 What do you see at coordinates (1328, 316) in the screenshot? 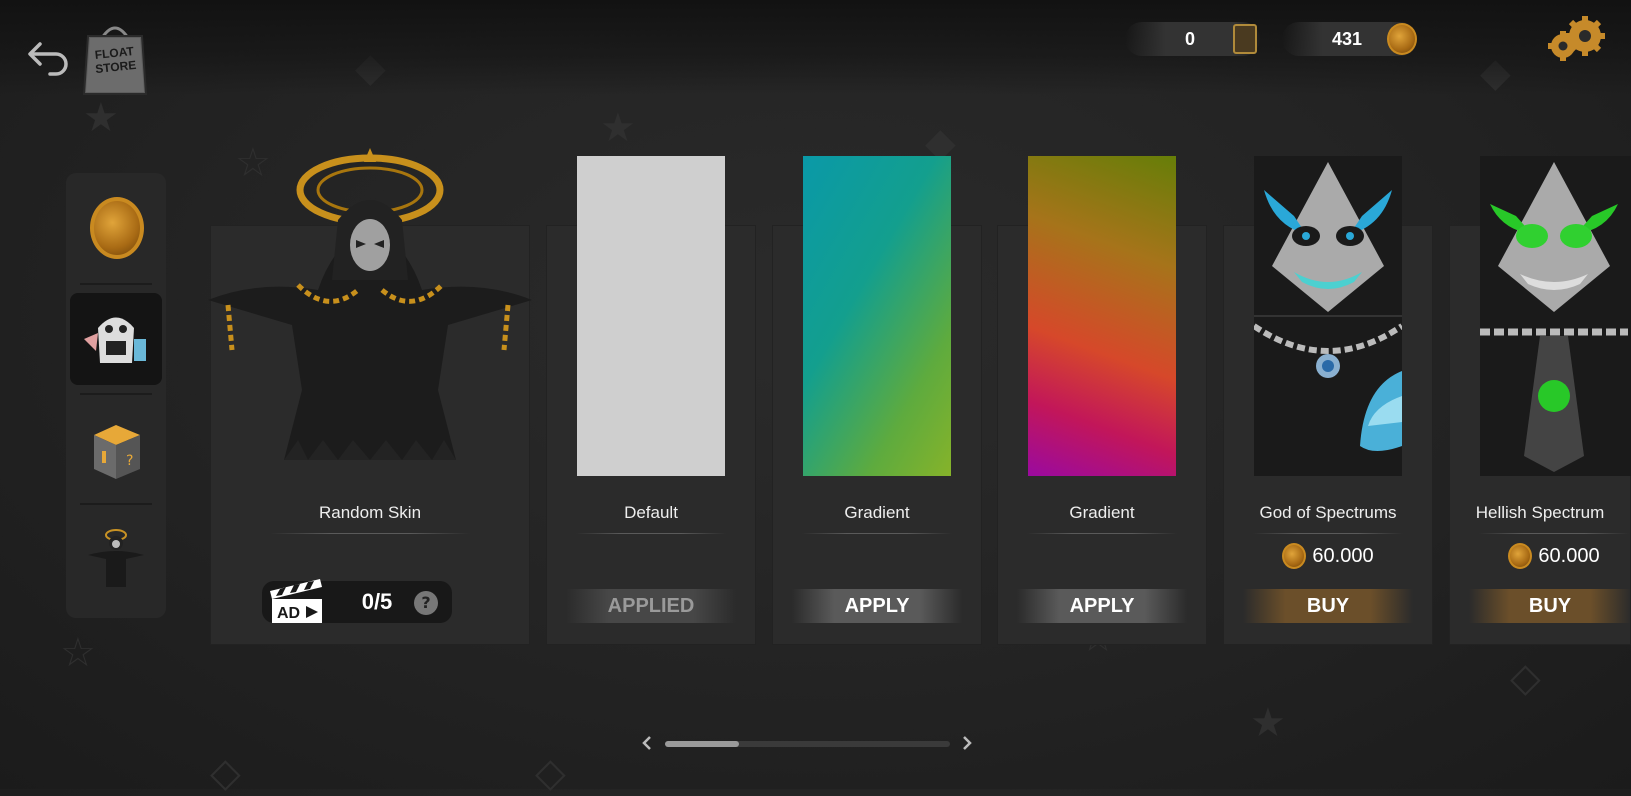
I see `god-of-spectrums-preview` at bounding box center [1328, 316].